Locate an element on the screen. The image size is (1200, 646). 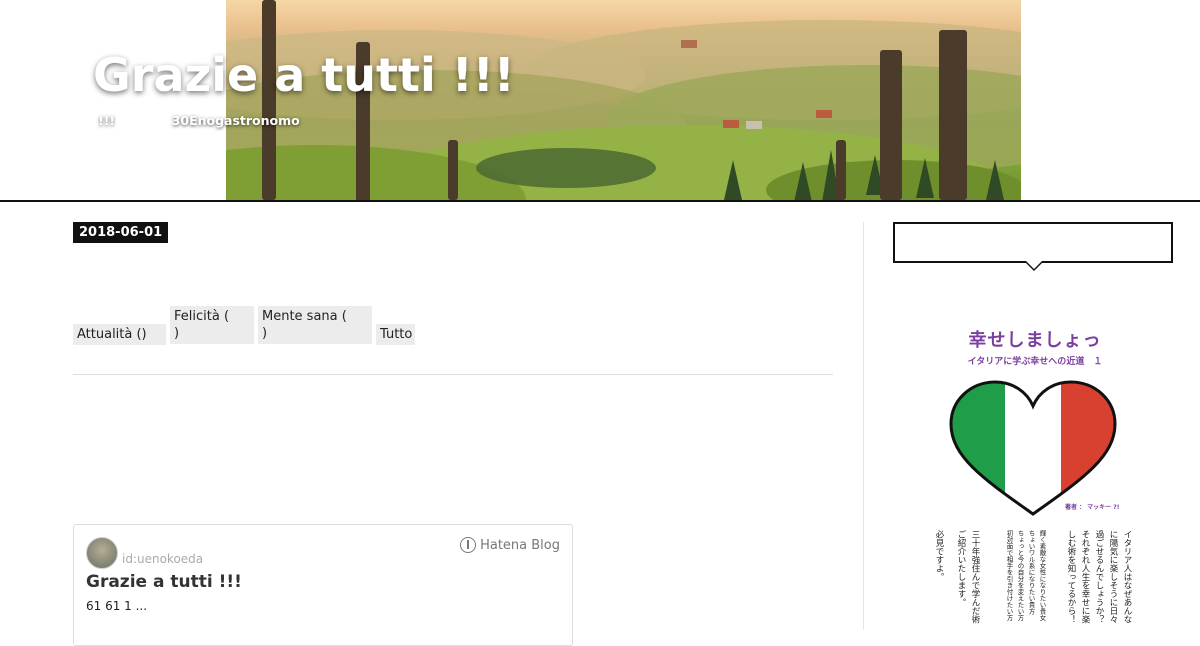
search-box-pointer-fill is located at coordinates (1034, 265).